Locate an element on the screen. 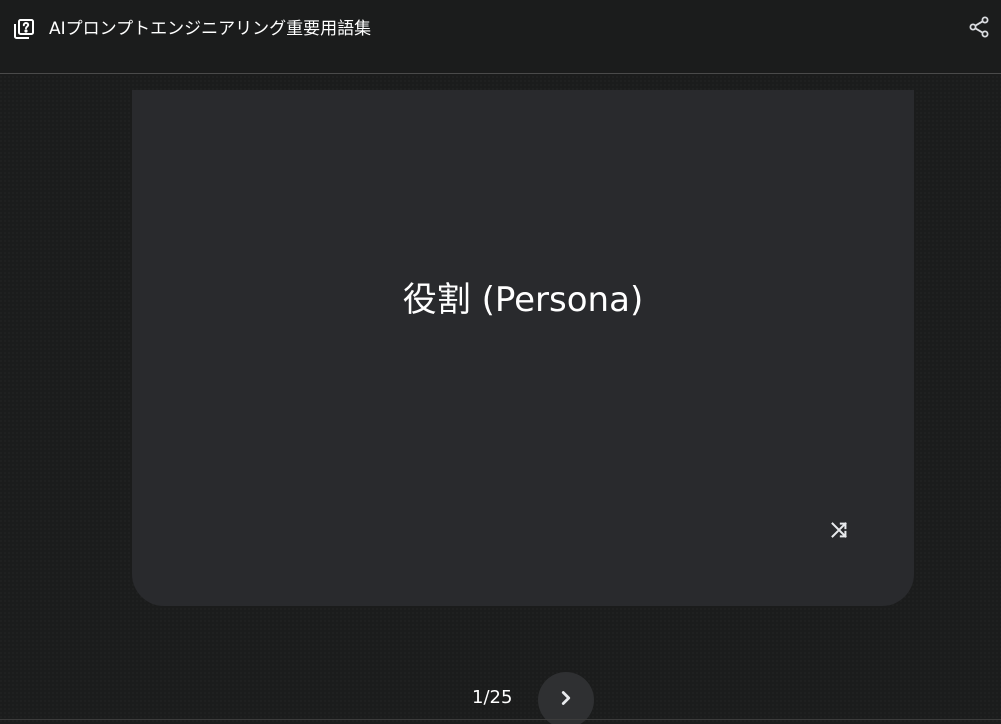 The height and width of the screenshot is (724, 1001). card-term: 役割 (Persona) is located at coordinates (523, 300).